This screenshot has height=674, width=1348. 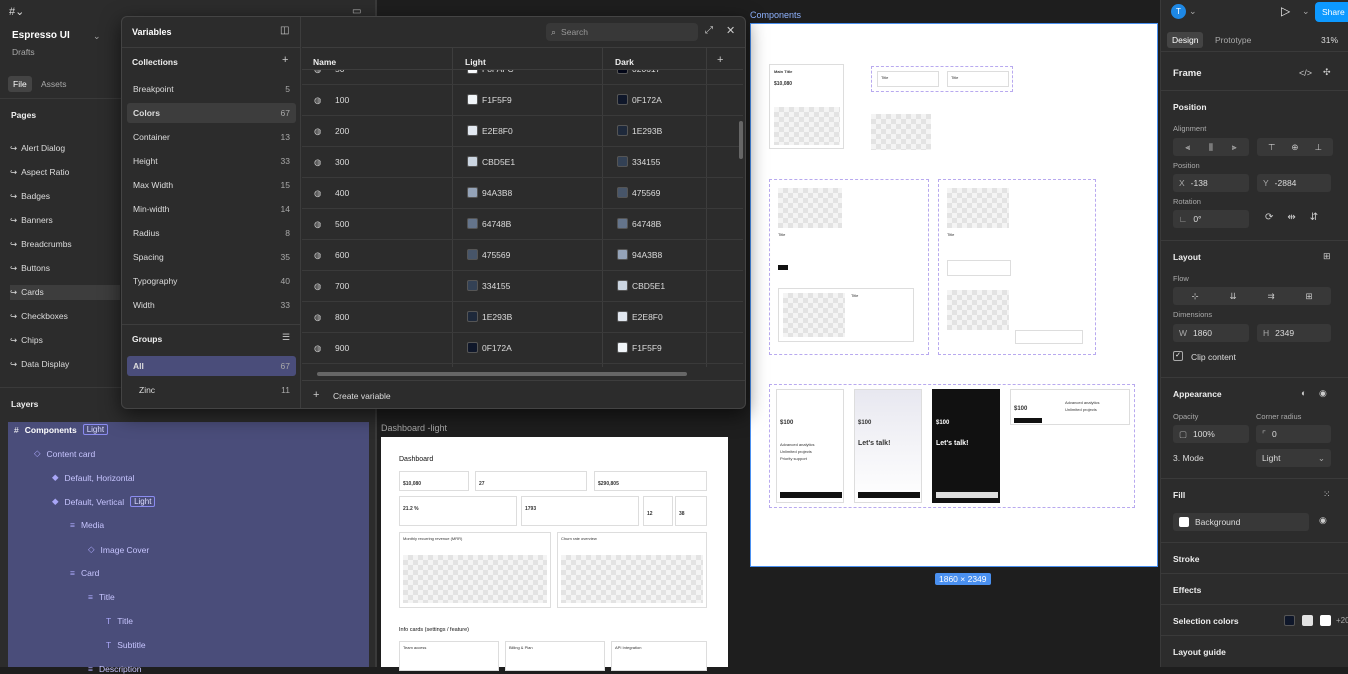 I want to click on variable-name: 700, so click(x=342, y=286).